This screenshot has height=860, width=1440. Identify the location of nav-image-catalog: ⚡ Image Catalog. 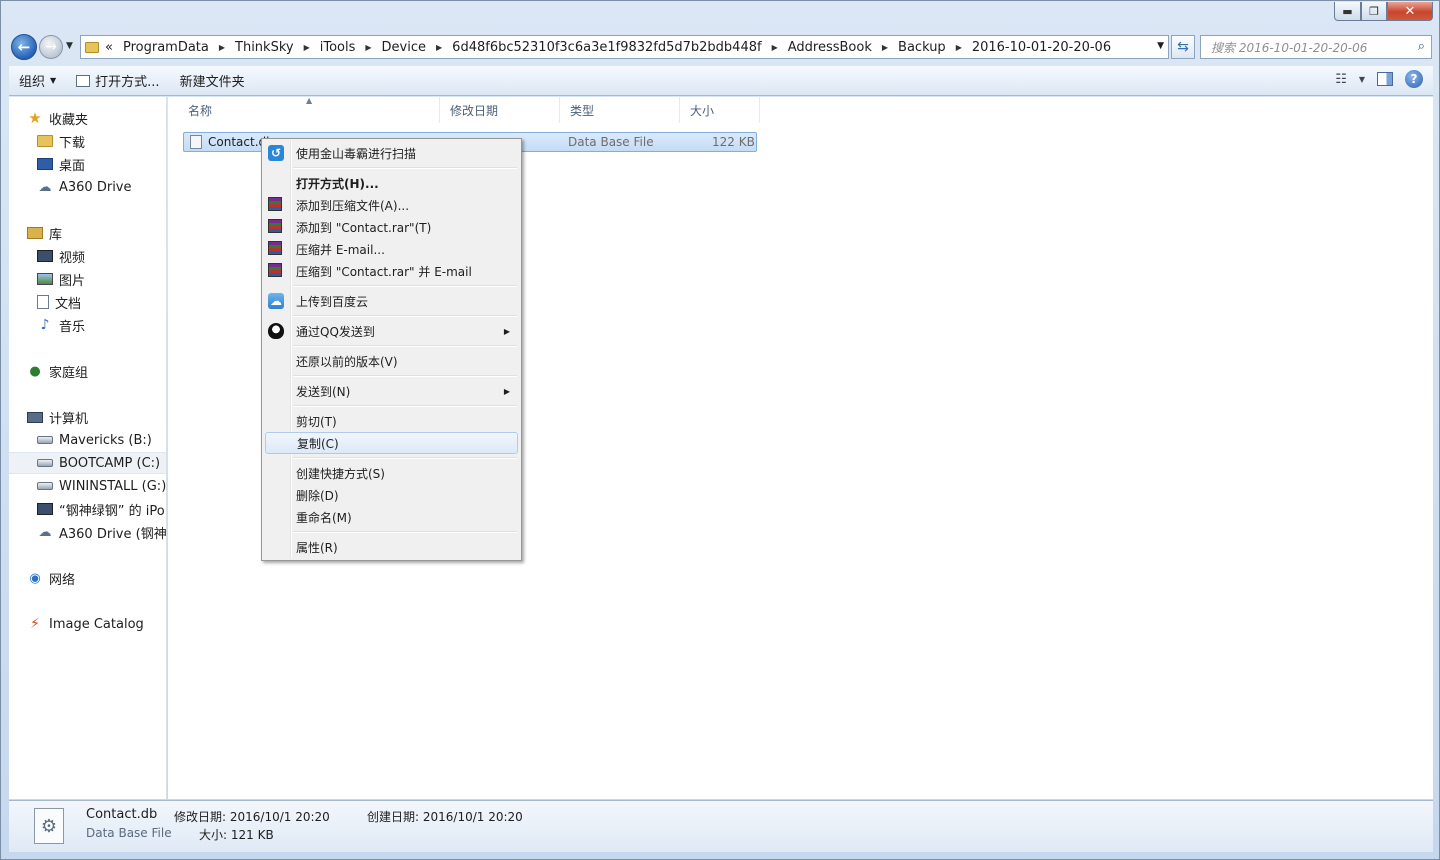
(96, 624).